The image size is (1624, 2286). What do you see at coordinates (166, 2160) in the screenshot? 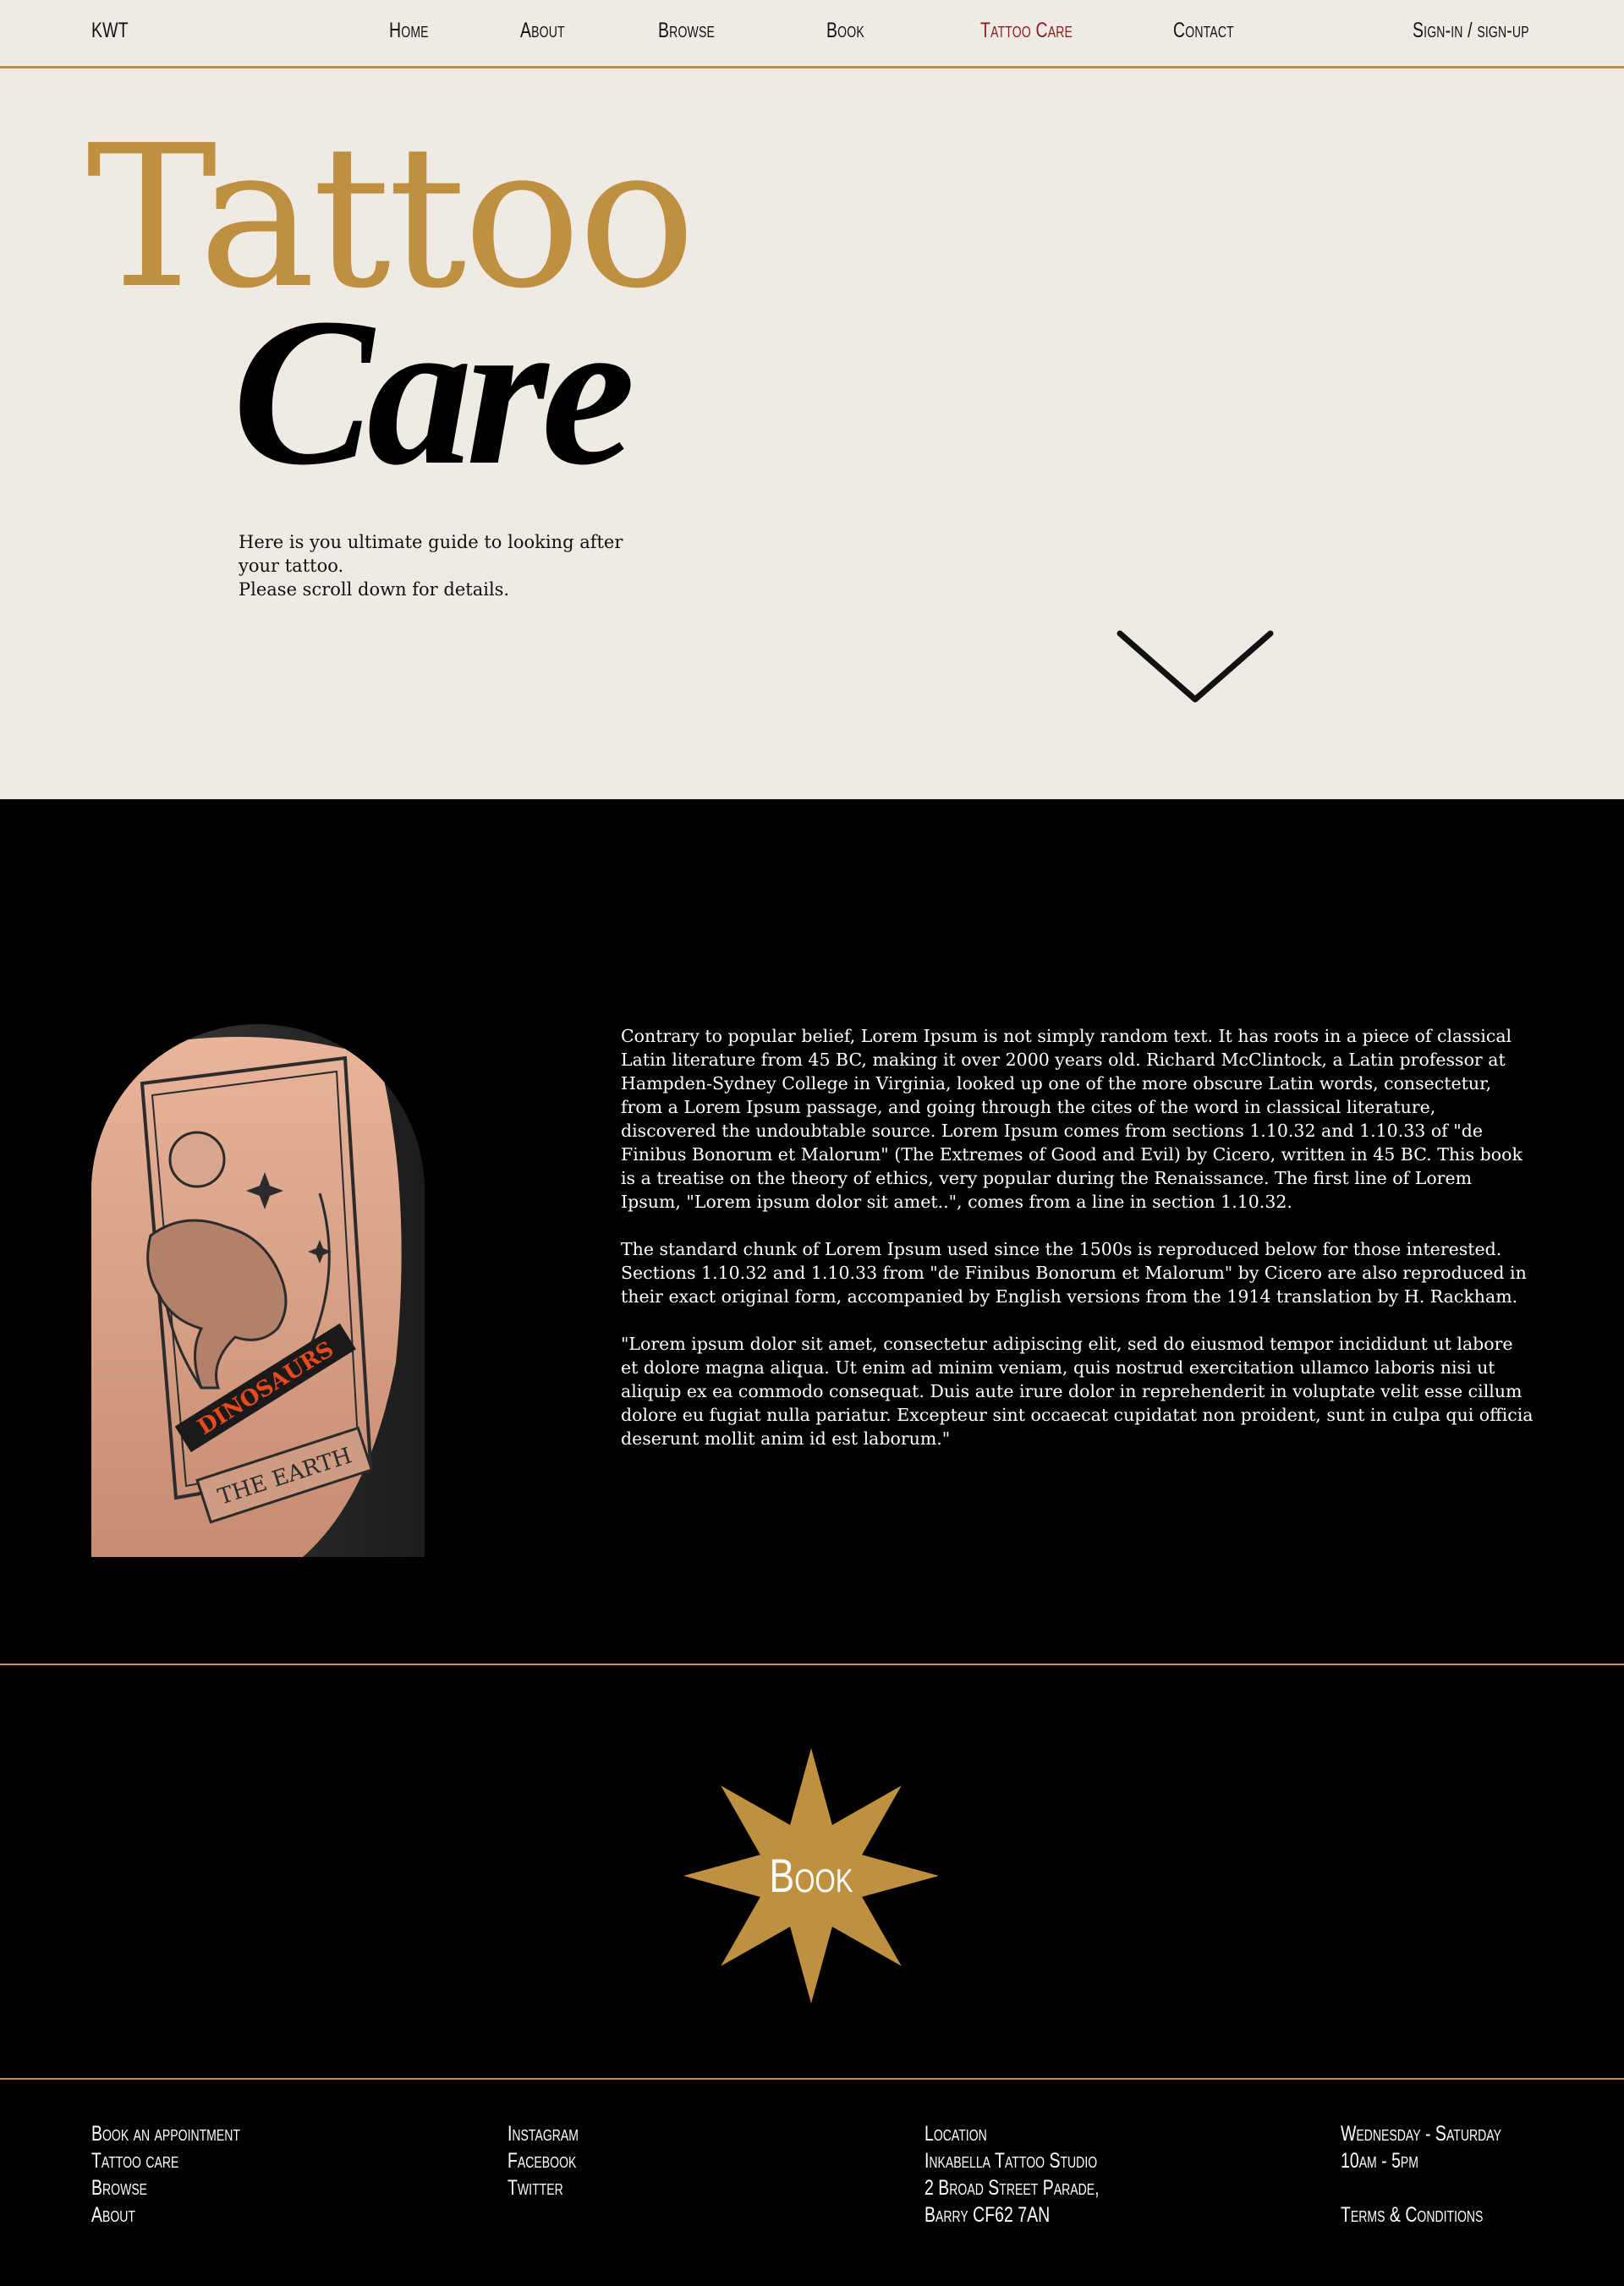
I see `footer-tattoo-care-link: Tattoo care` at bounding box center [166, 2160].